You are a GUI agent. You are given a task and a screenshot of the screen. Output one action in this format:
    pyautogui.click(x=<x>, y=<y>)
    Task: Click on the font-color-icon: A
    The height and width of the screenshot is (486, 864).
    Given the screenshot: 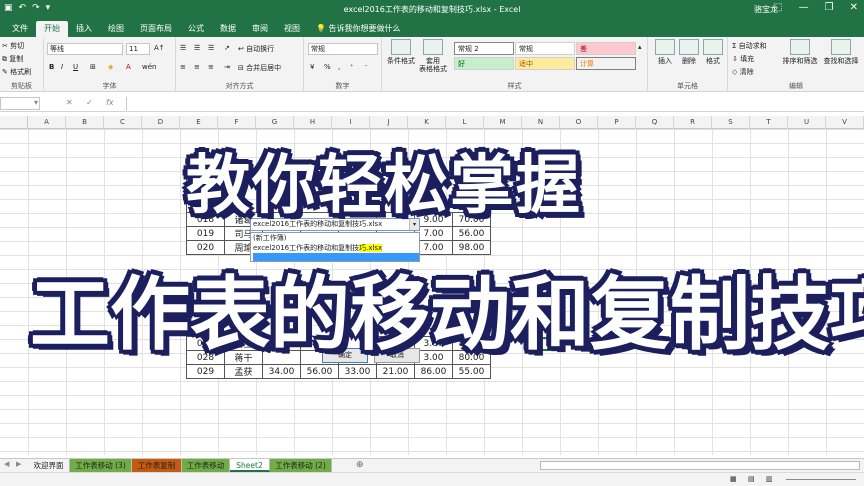 What is the action you would take?
    pyautogui.click(x=128, y=67)
    